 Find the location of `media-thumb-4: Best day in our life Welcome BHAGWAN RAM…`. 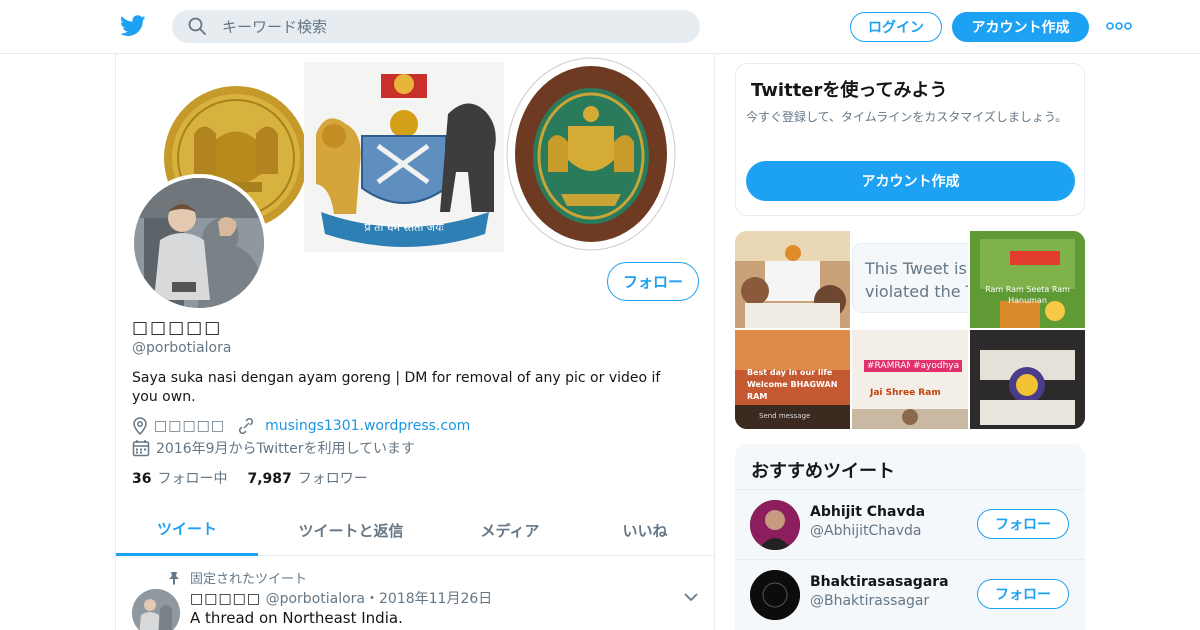

media-thumb-4: Best day in our life Welcome BHAGWAN RAM… is located at coordinates (792, 379).